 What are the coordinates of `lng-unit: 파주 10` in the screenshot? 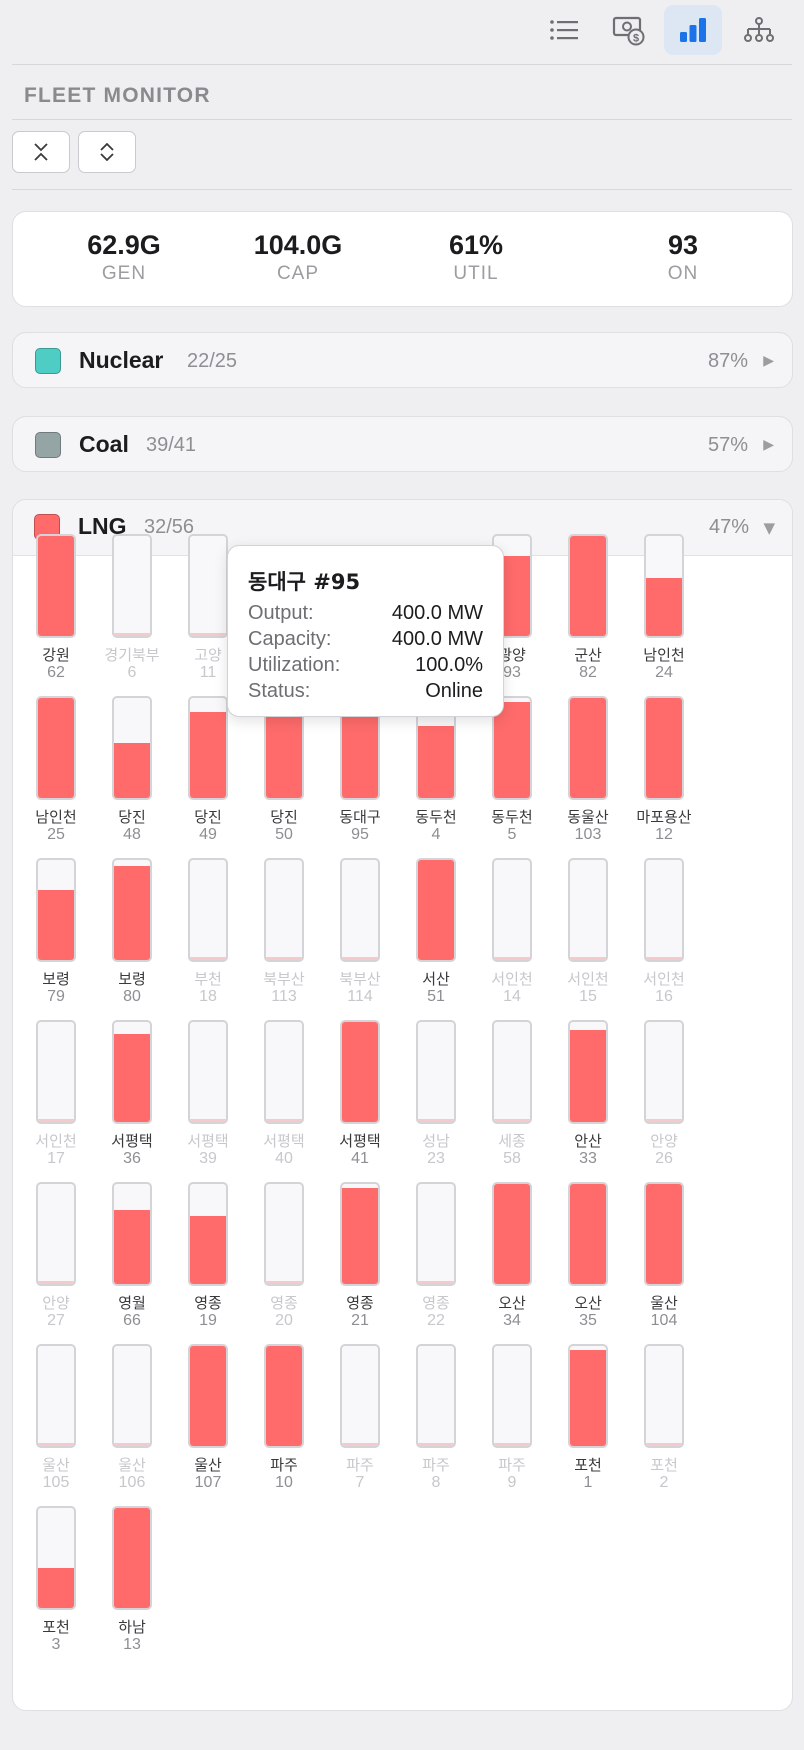 It's located at (284, 1424).